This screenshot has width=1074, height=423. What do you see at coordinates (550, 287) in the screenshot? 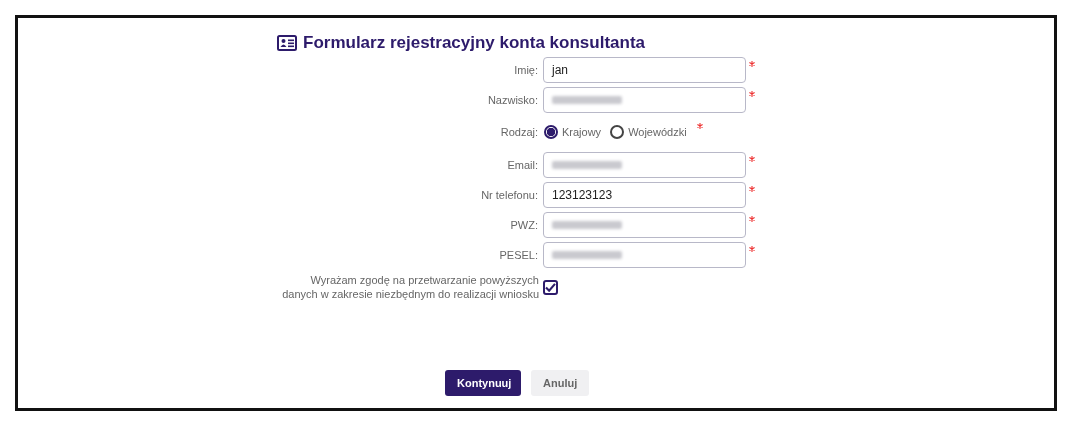
I see `checkbox` at bounding box center [550, 287].